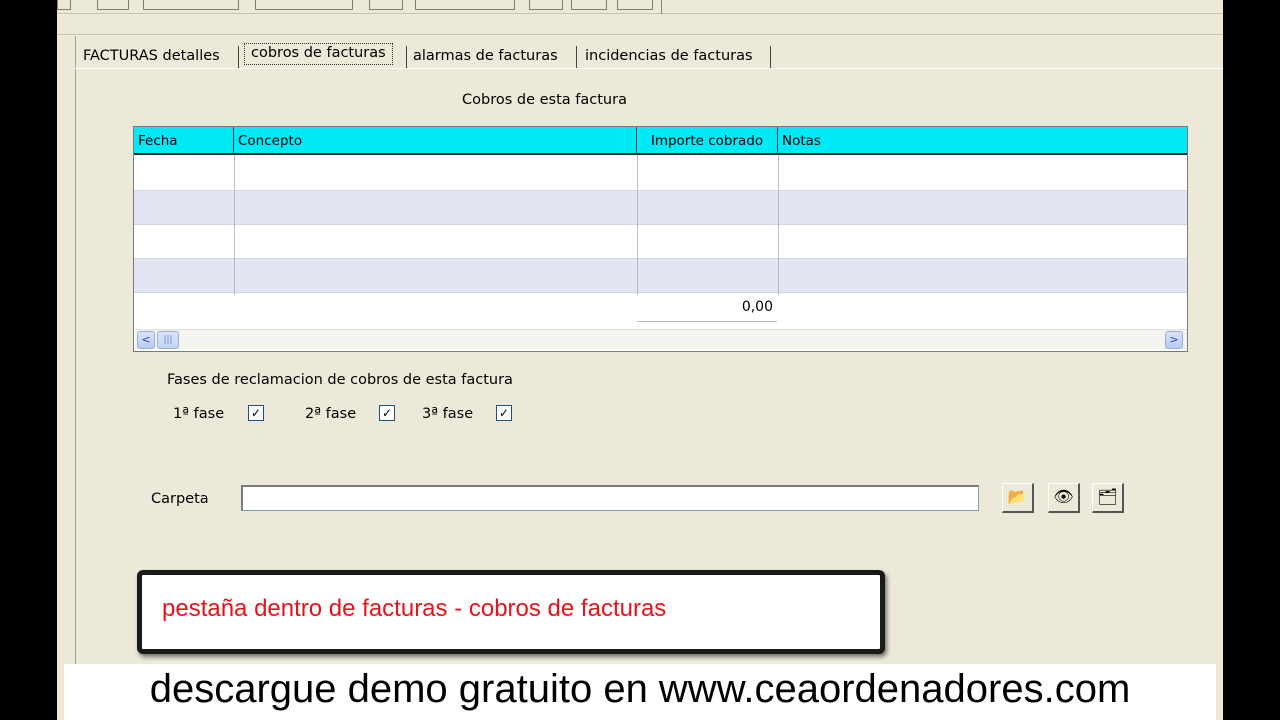 Image resolution: width=1280 pixels, height=720 pixels. I want to click on folder-label: Carpeta, so click(180, 499).